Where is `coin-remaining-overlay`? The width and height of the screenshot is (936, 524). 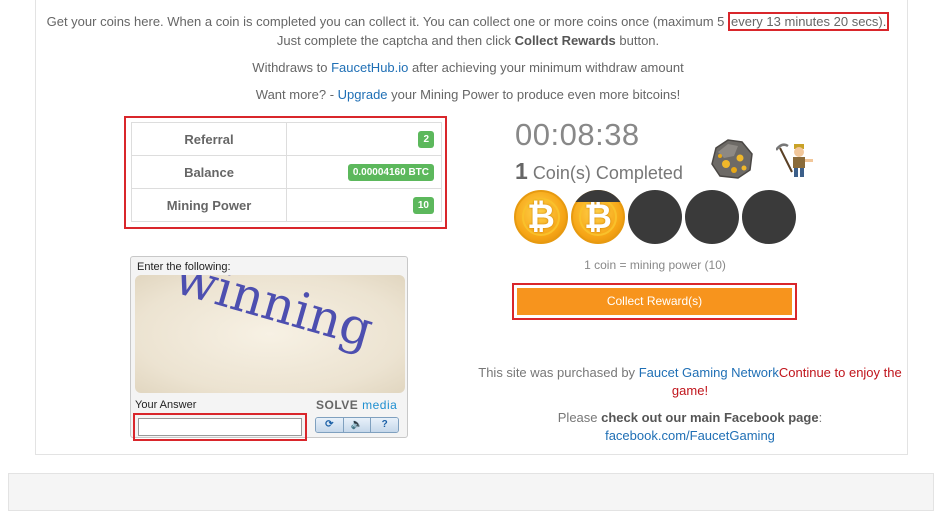 coin-remaining-overlay is located at coordinates (598, 217).